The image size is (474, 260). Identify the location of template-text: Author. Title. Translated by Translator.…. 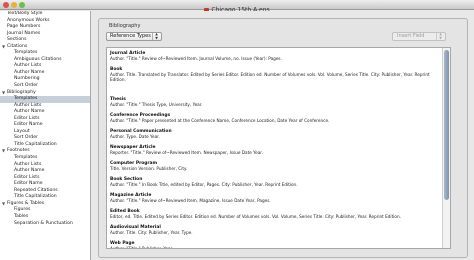
(270, 77).